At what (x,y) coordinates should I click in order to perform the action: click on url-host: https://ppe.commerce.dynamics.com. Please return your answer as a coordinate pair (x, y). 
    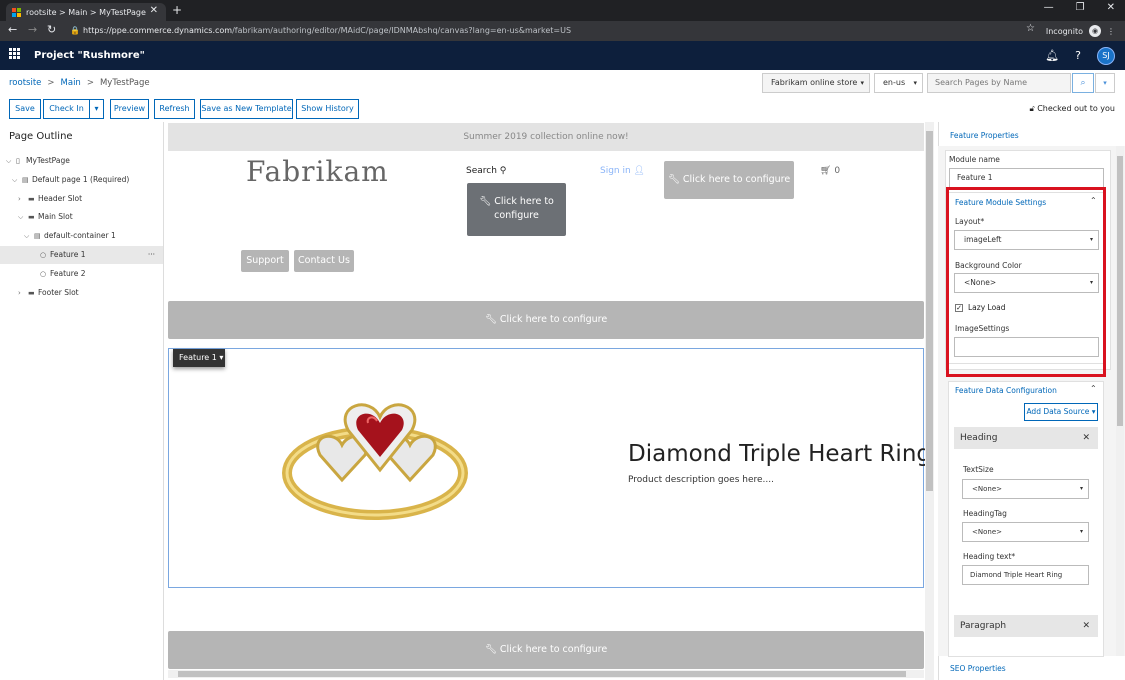
    Looking at the image, I should click on (158, 30).